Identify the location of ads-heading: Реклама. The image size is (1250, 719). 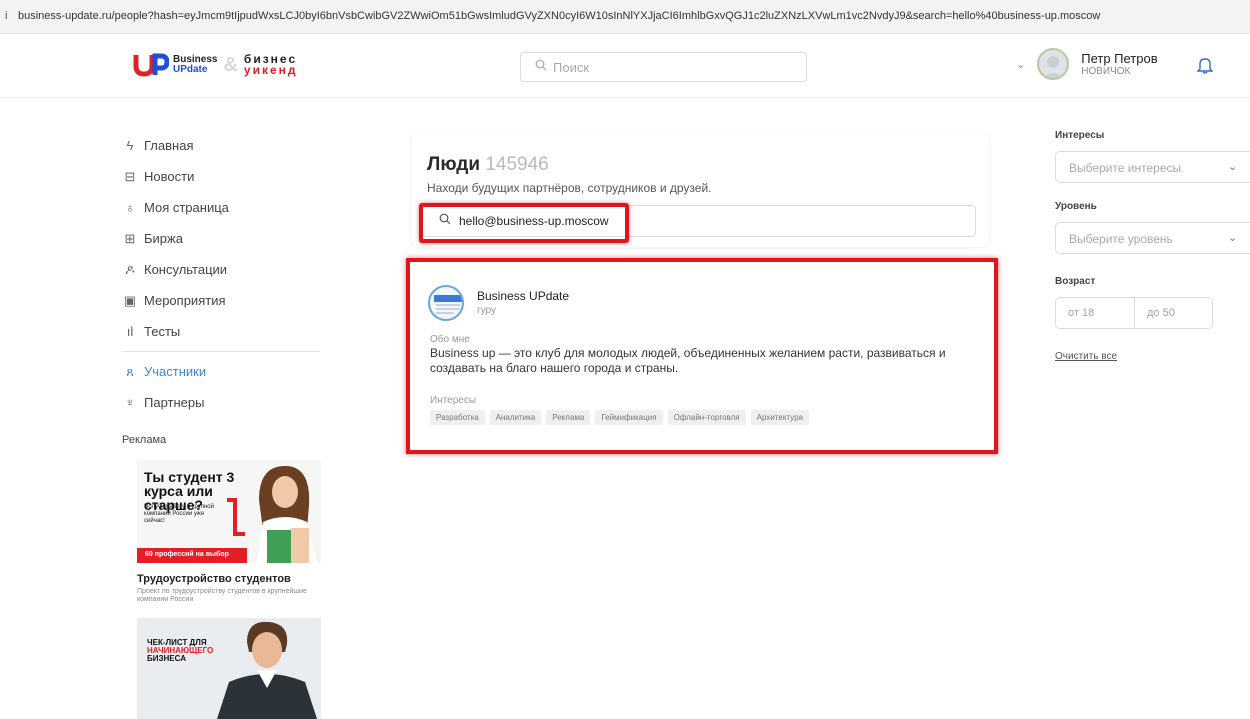
(144, 440).